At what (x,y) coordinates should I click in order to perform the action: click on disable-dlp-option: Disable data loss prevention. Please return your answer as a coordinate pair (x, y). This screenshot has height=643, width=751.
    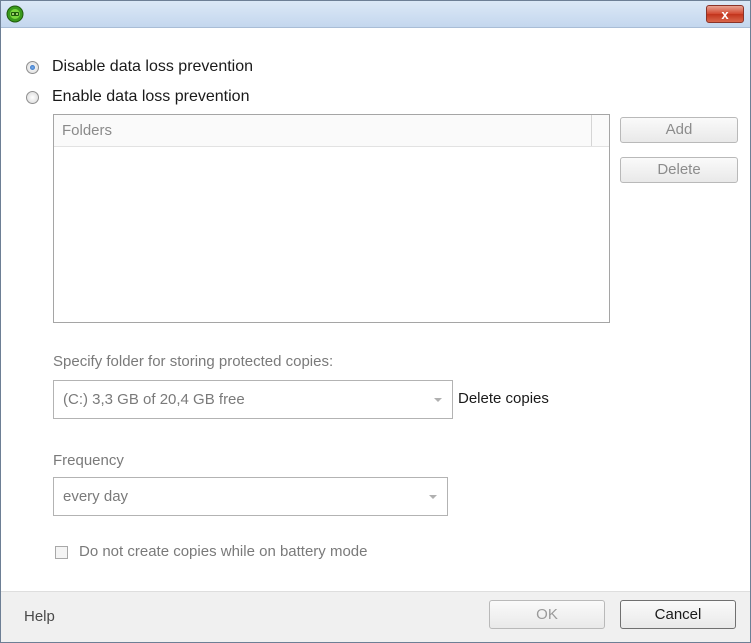
    Looking at the image, I should click on (139, 67).